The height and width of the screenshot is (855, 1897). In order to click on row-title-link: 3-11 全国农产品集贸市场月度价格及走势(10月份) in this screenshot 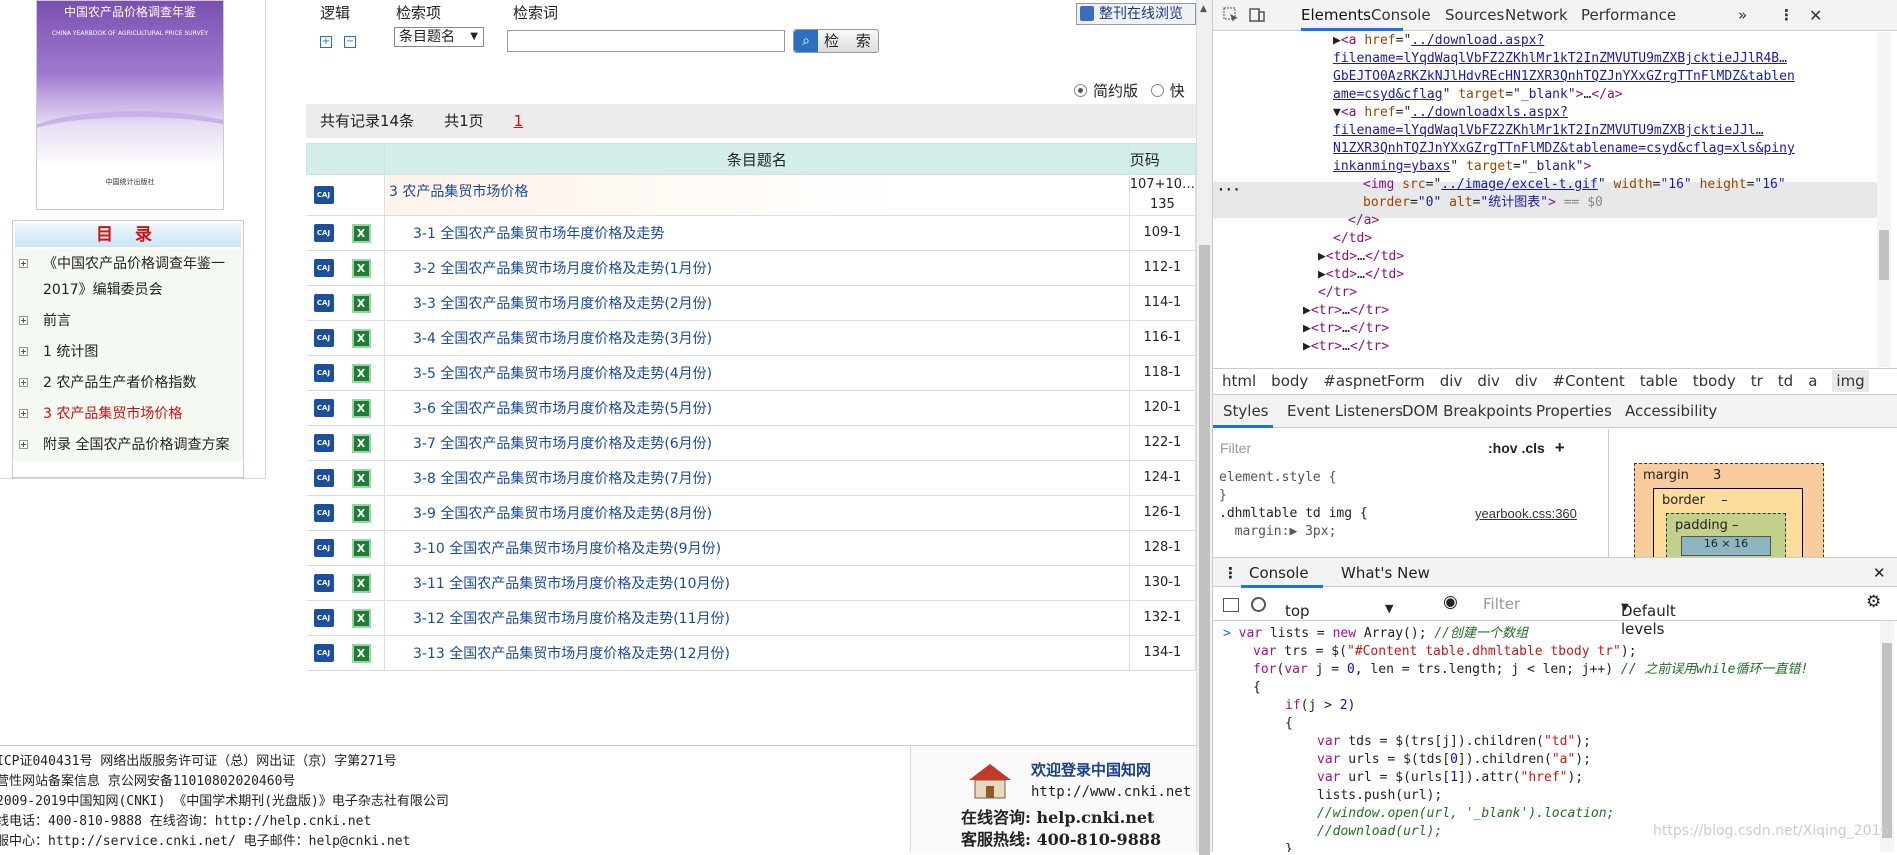, I will do `click(571, 584)`.